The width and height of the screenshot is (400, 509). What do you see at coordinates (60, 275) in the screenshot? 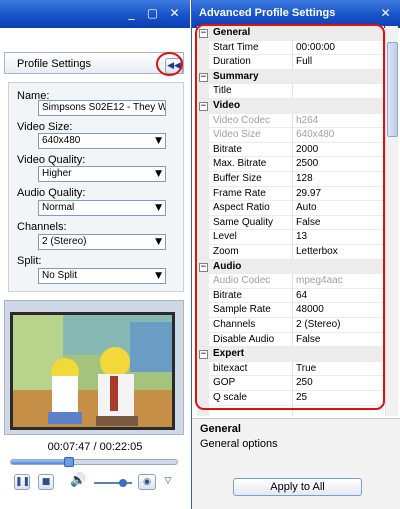
I see `split-value: No Split` at bounding box center [60, 275].